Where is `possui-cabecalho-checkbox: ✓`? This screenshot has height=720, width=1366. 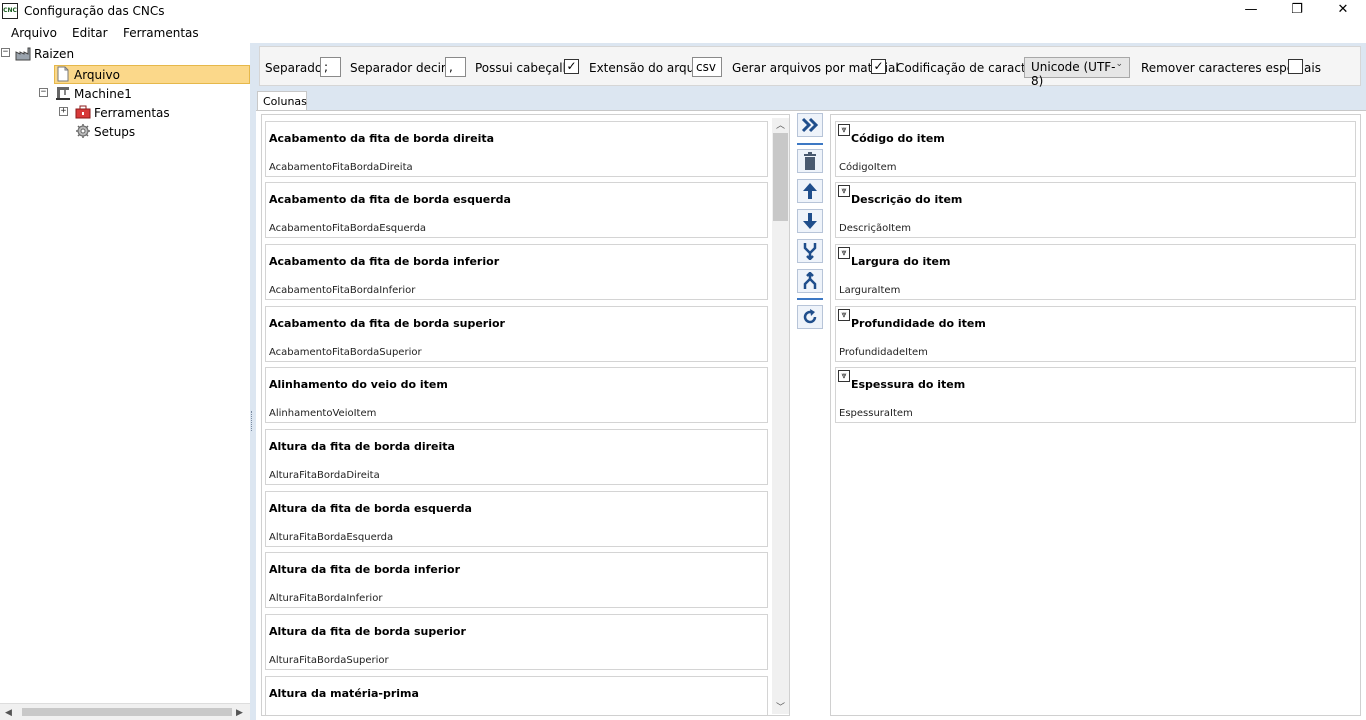 possui-cabecalho-checkbox: ✓ is located at coordinates (571, 66).